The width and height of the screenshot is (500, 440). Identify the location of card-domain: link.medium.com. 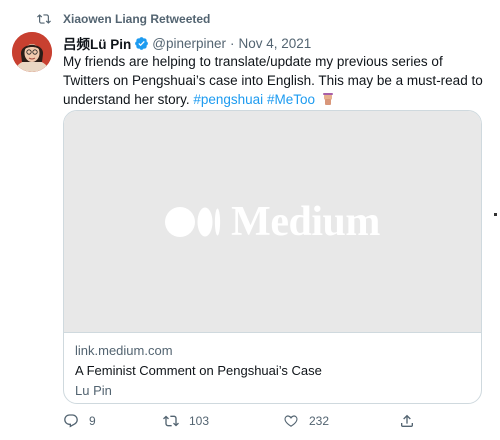
(124, 350).